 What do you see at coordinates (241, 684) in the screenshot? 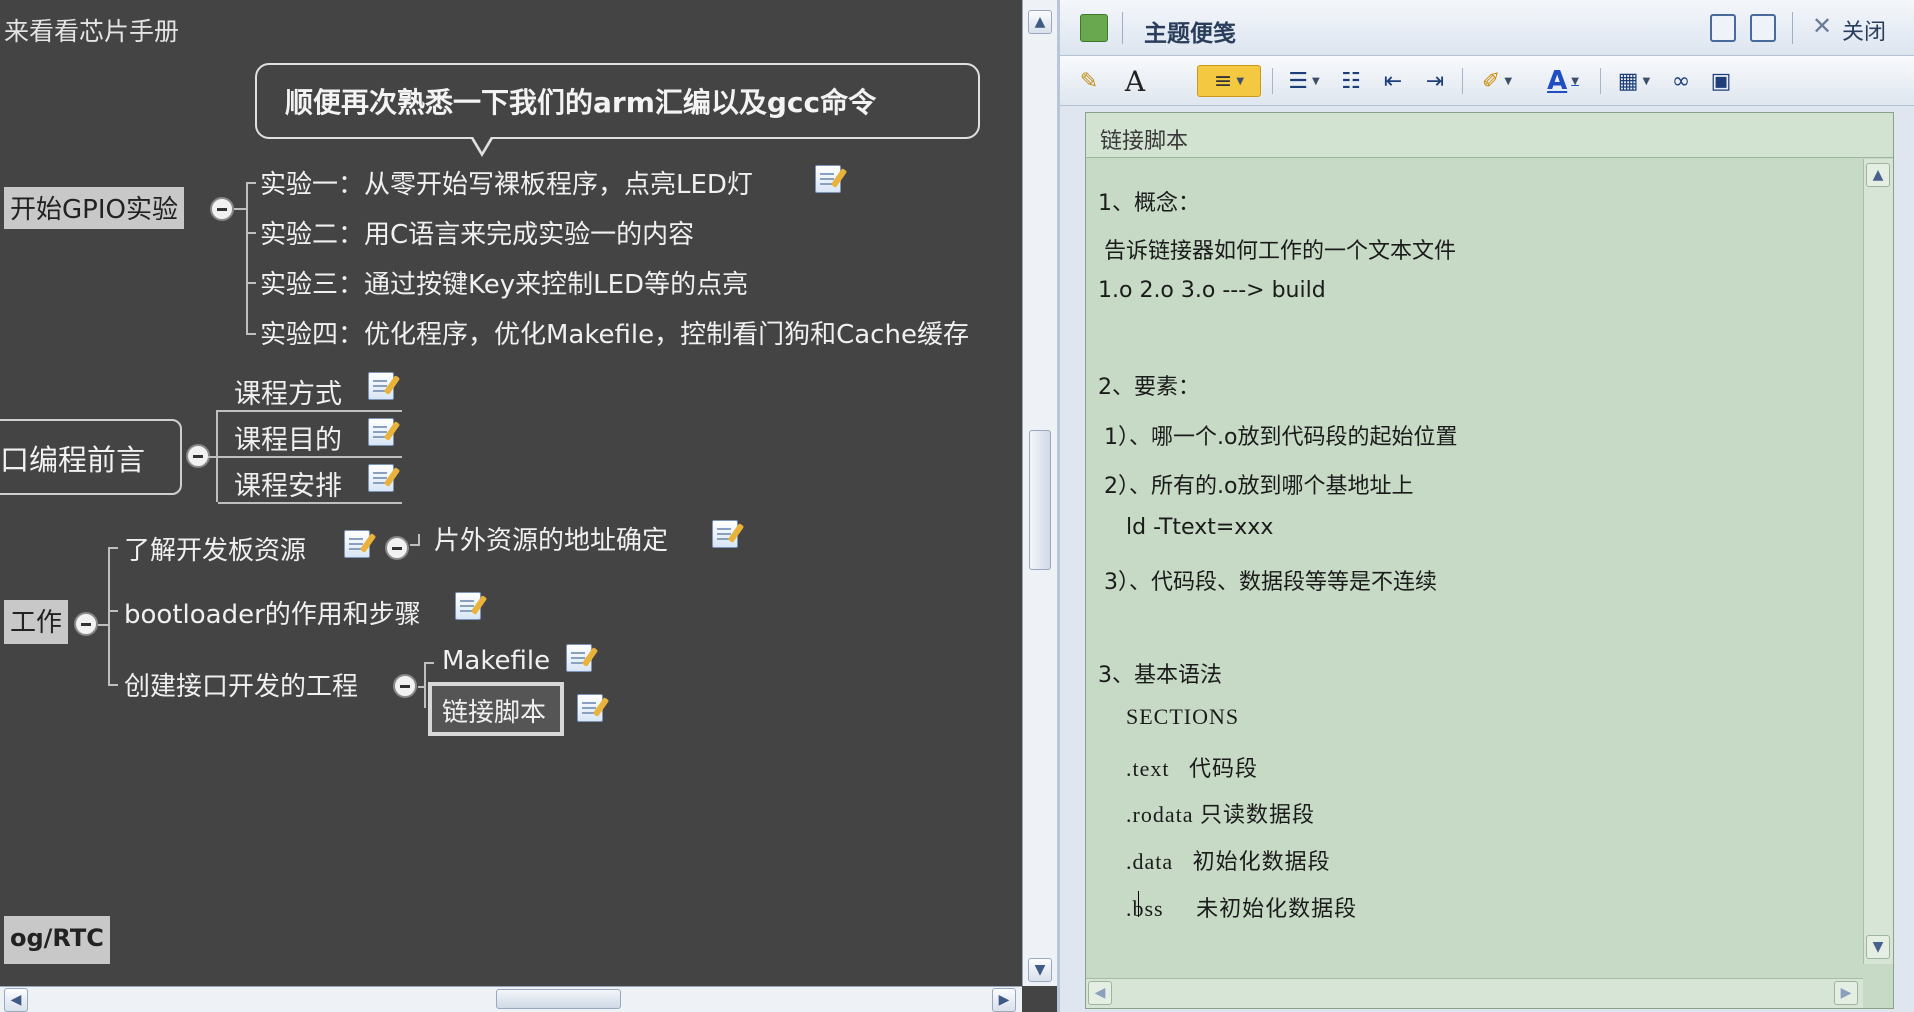
I see `work-child-3: 创建接口开发的工程` at bounding box center [241, 684].